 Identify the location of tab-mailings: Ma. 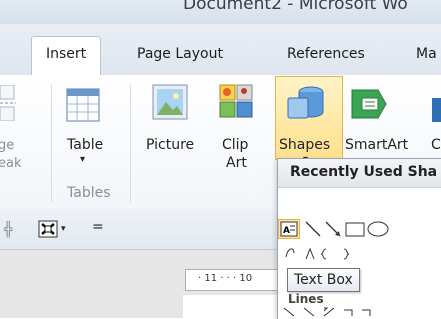
(426, 57).